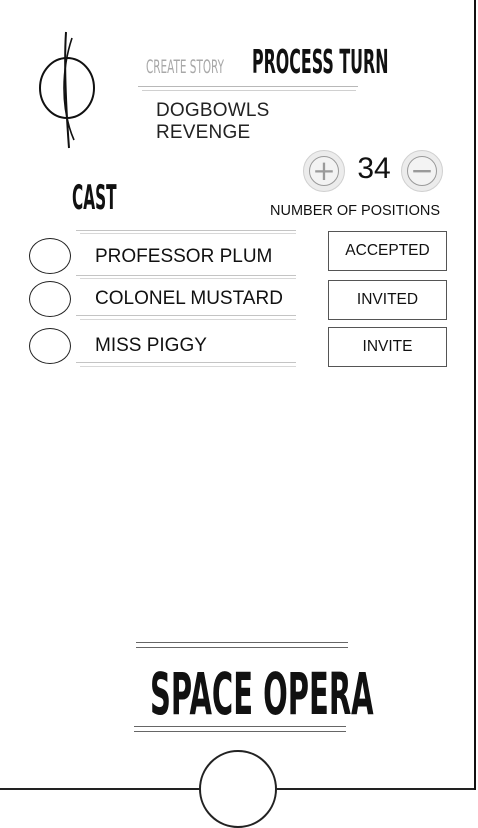 The height and width of the screenshot is (828, 478). I want to click on decrement-positions-button: −, so click(422, 171).